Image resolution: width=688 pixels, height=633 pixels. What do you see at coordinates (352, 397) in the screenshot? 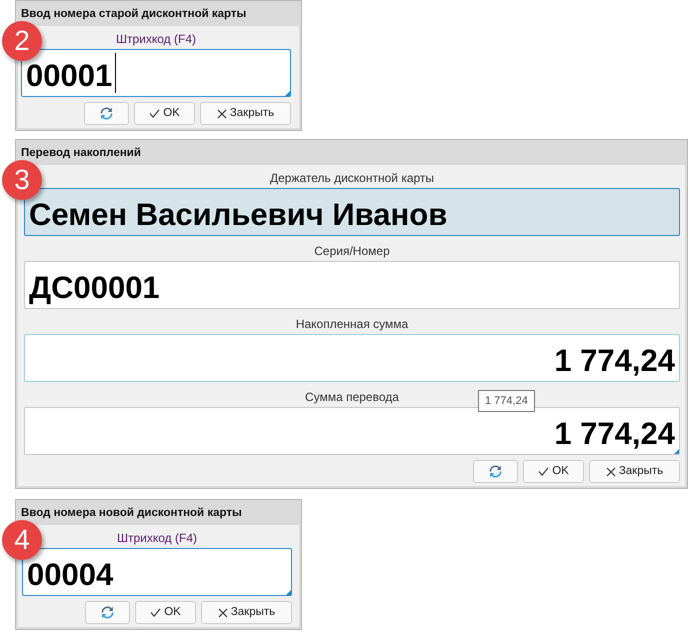
I see `field-label: Сумма перевода` at bounding box center [352, 397].